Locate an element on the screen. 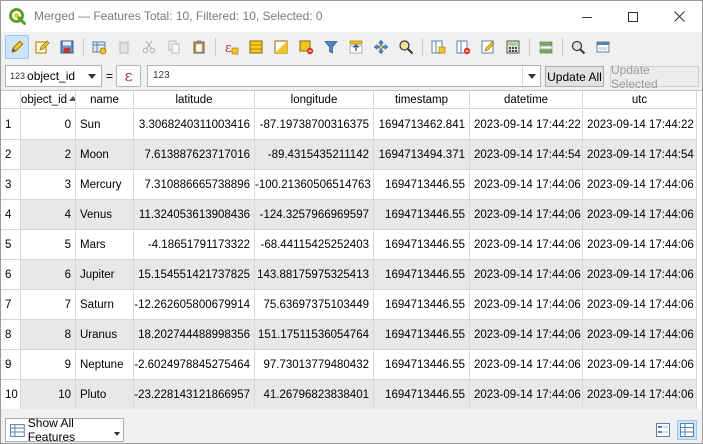 The height and width of the screenshot is (444, 703). column-header-utc: utc is located at coordinates (640, 100).